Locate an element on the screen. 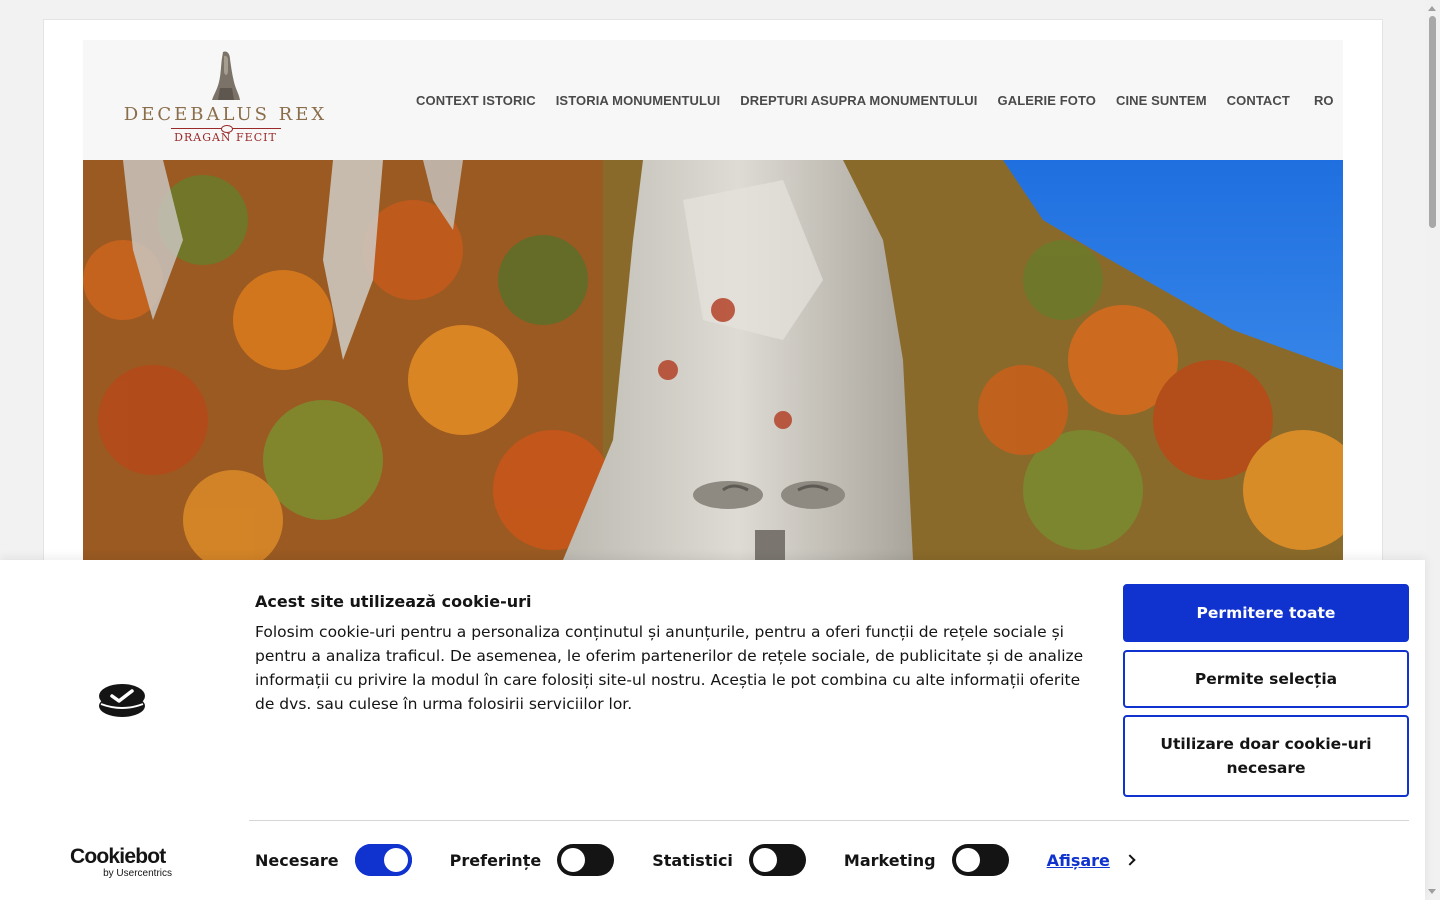 This screenshot has height=900, width=1440. toggle-label-necesare: Necesare is located at coordinates (297, 860).